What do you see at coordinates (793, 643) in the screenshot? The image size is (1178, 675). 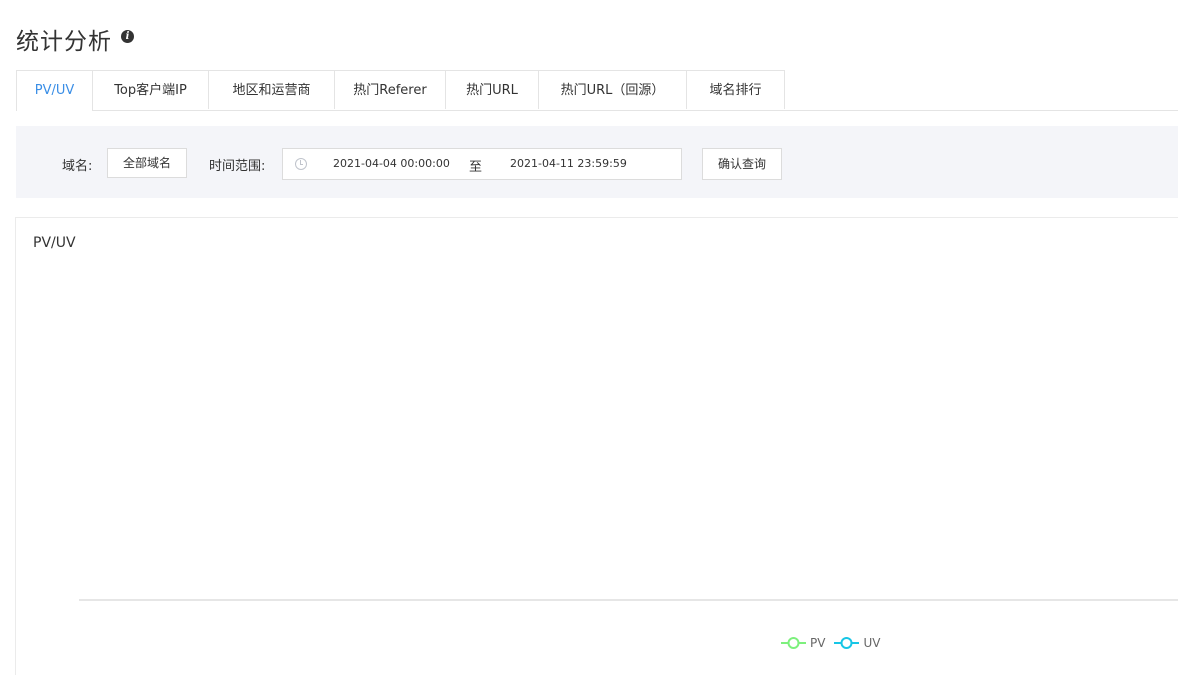 I see `pv-legend-symbol` at bounding box center [793, 643].